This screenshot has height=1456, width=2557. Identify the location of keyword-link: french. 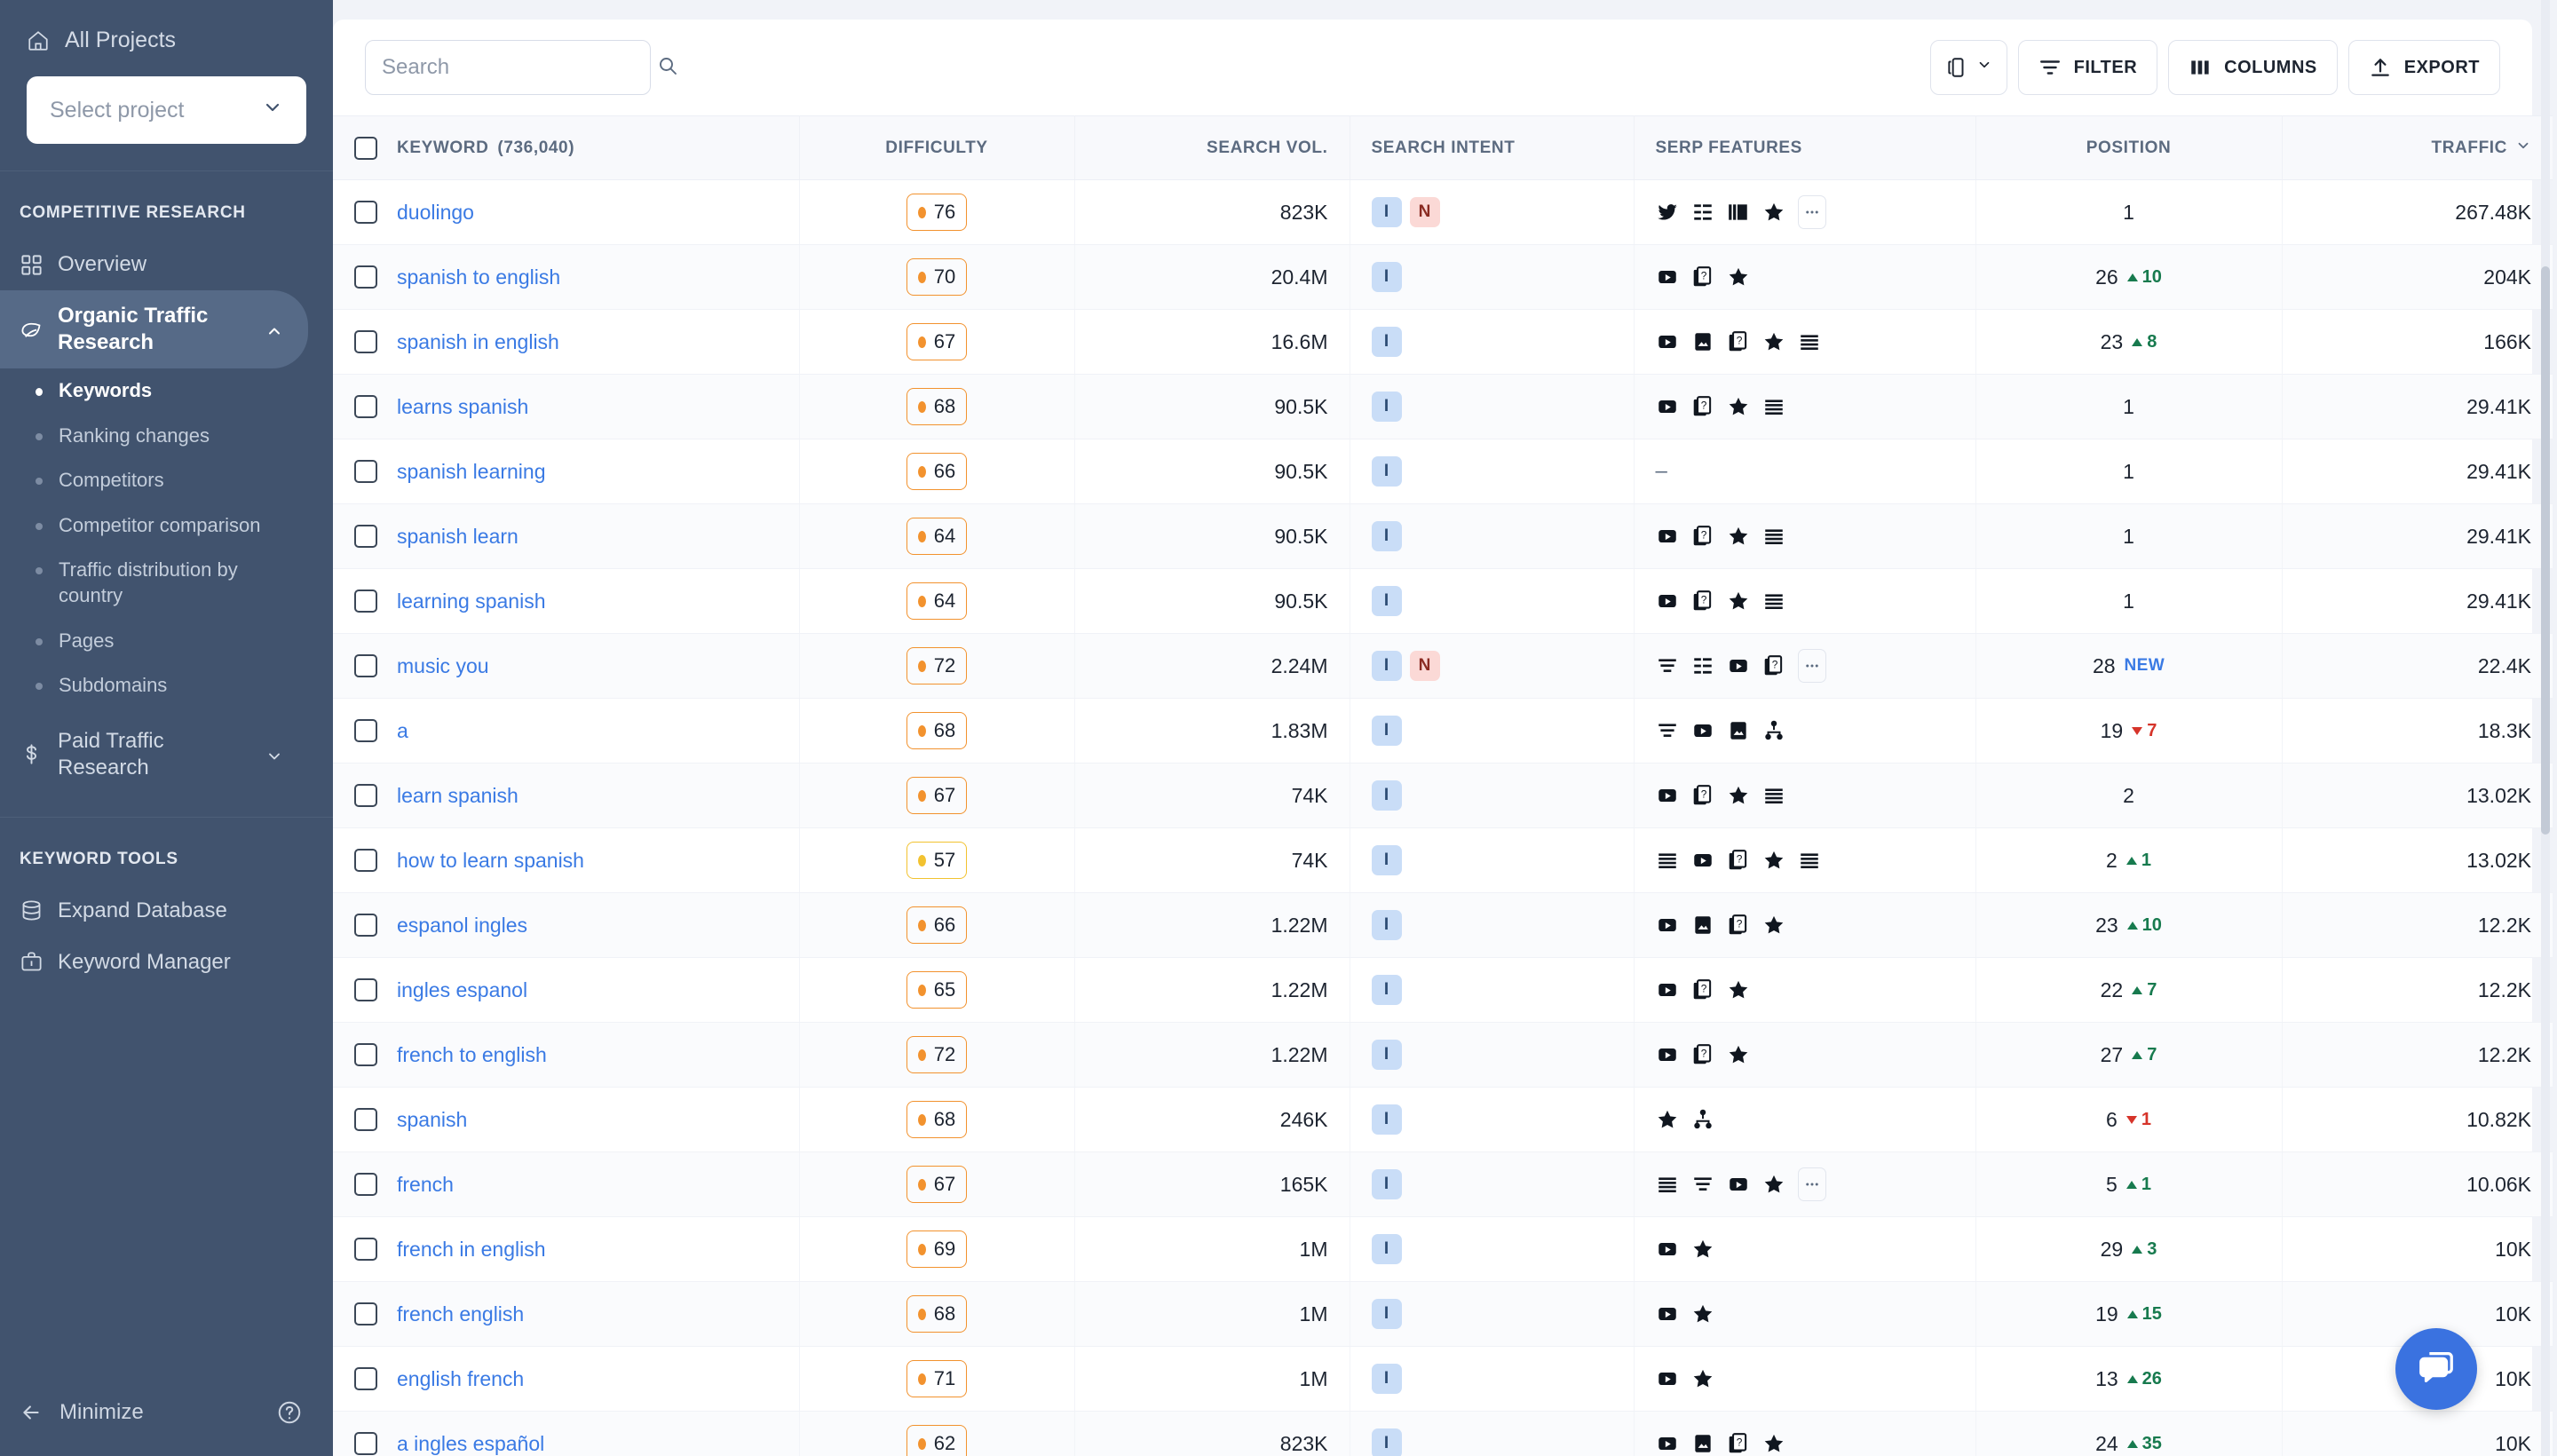
(425, 1185).